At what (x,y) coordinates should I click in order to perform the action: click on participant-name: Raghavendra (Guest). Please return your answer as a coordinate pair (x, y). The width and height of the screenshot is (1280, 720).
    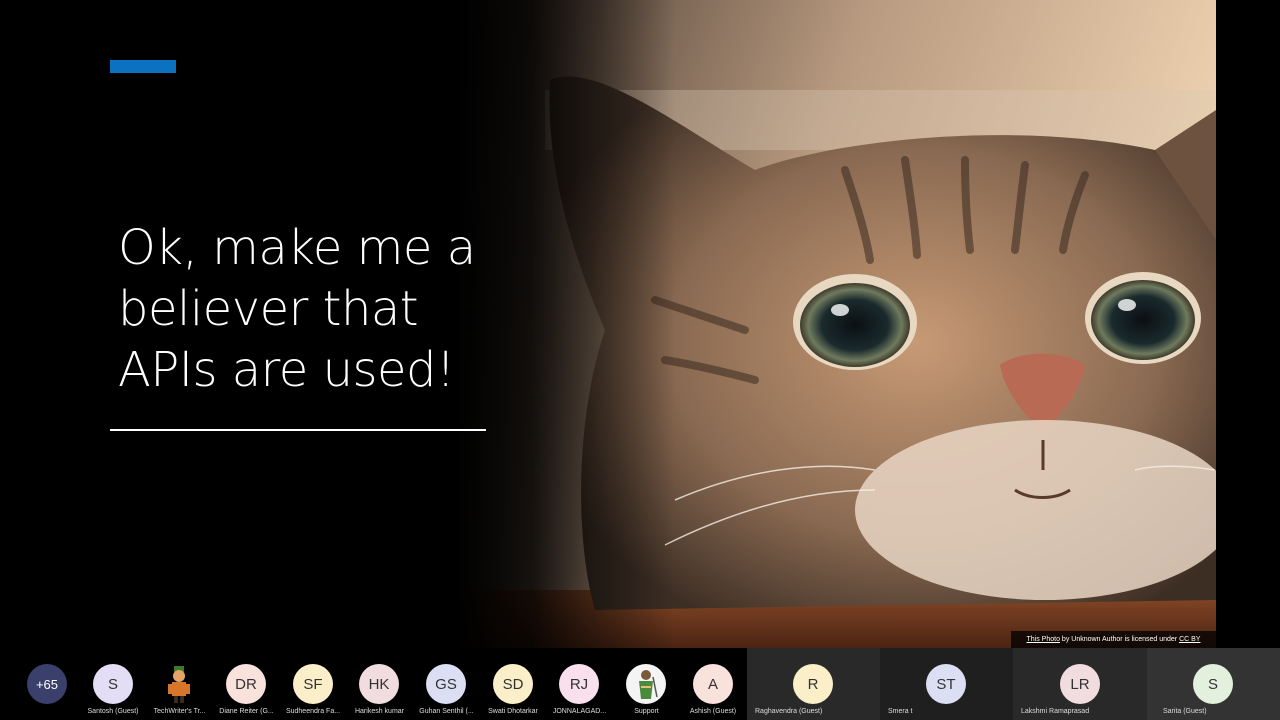
    Looking at the image, I should click on (789, 711).